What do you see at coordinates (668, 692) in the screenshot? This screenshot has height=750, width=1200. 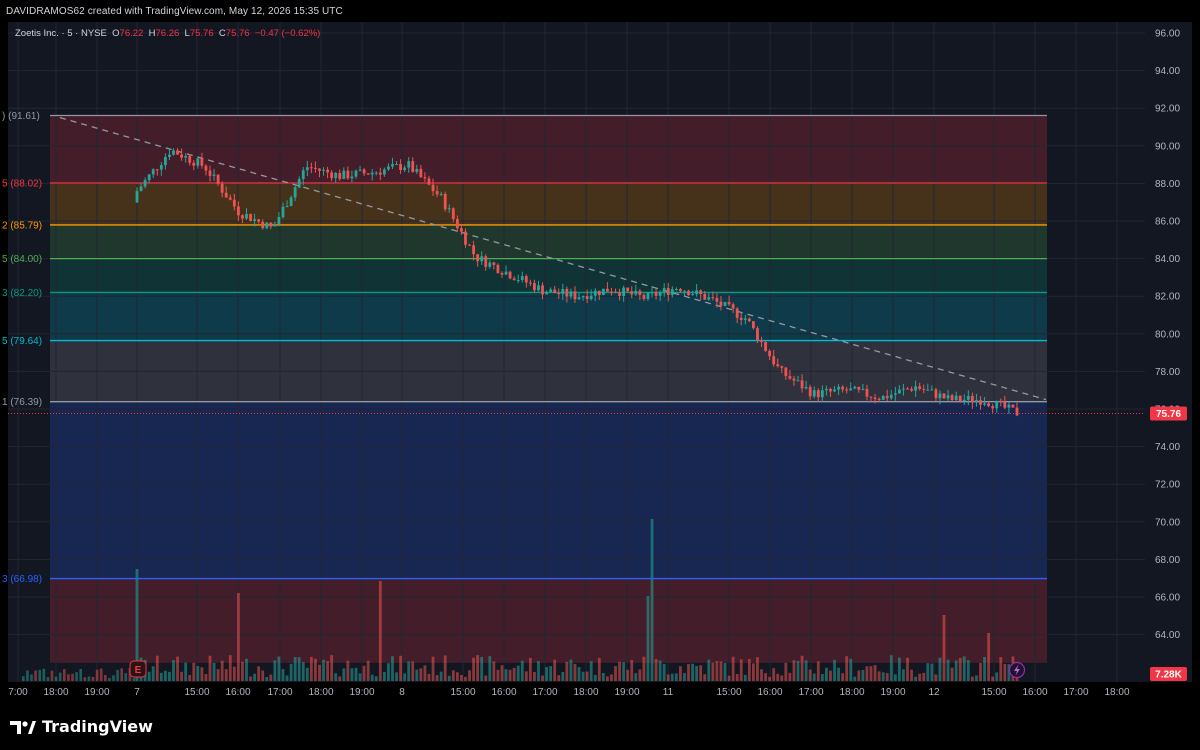 I see `x-axis-tick-label: 11` at bounding box center [668, 692].